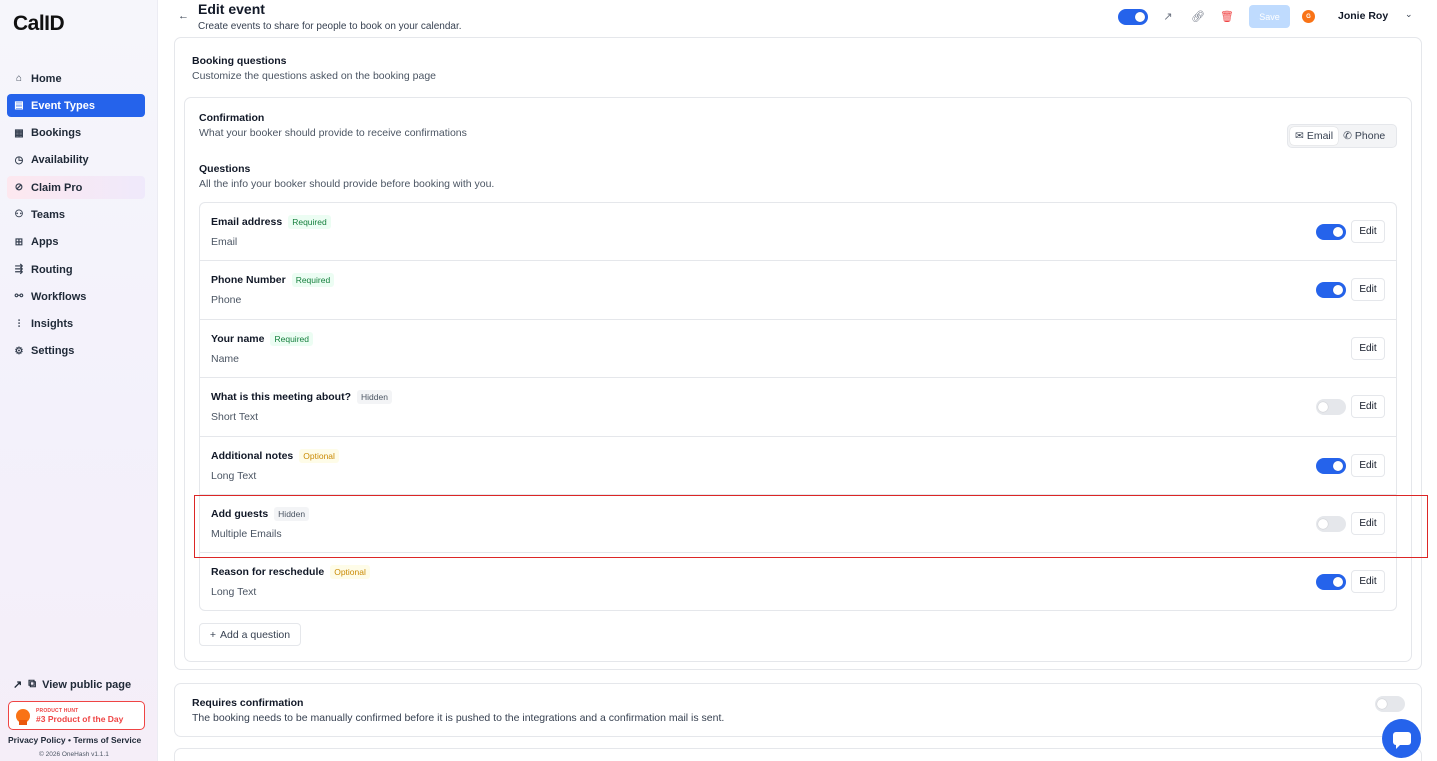 This screenshot has height=761, width=1437. Describe the element at coordinates (246, 533) in the screenshot. I see `question-type: Multiple Emails` at that location.